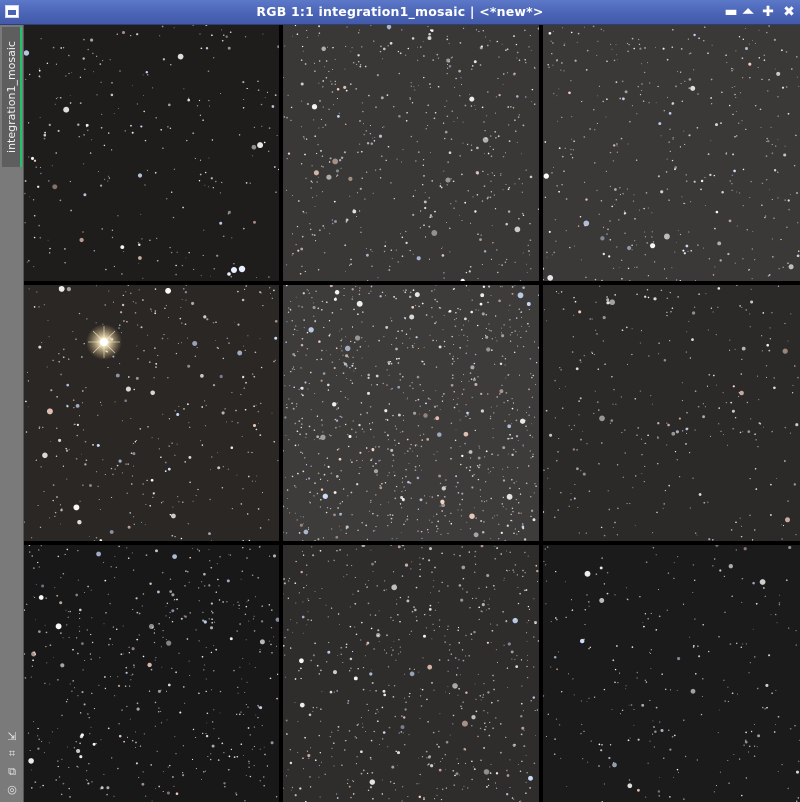 The image size is (800, 802). I want to click on settings-icon: ◎, so click(12, 790).